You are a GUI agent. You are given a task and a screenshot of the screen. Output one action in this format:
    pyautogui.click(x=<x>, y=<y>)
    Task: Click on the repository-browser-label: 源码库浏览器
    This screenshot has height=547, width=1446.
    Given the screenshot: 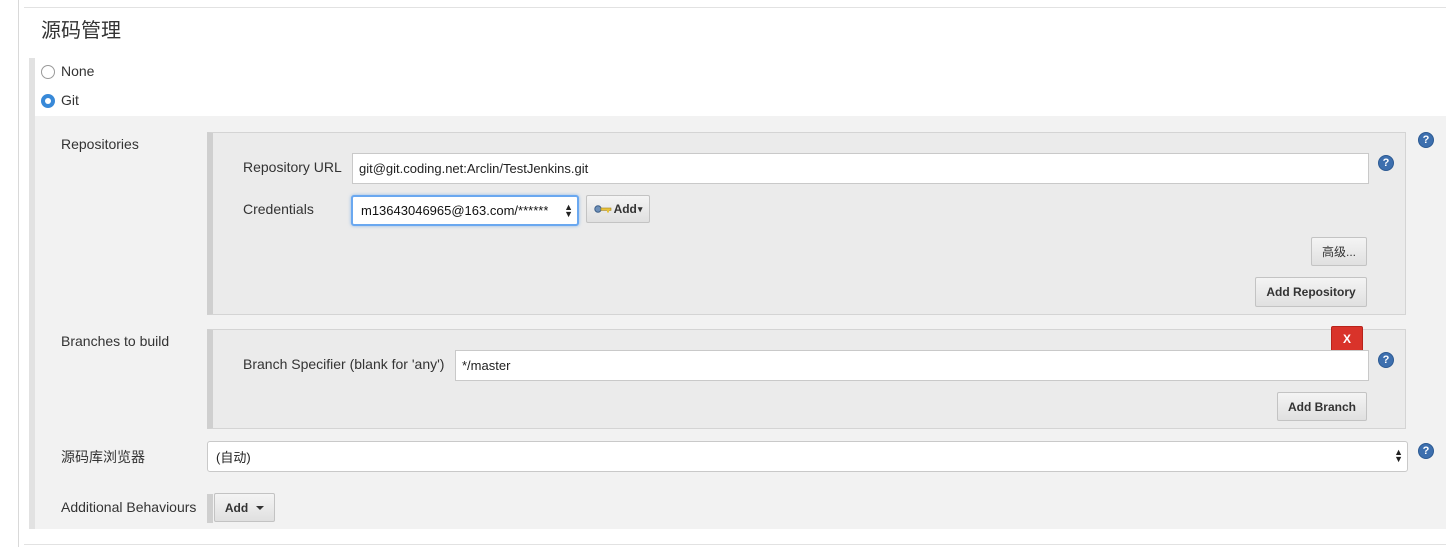 What is the action you would take?
    pyautogui.click(x=103, y=457)
    